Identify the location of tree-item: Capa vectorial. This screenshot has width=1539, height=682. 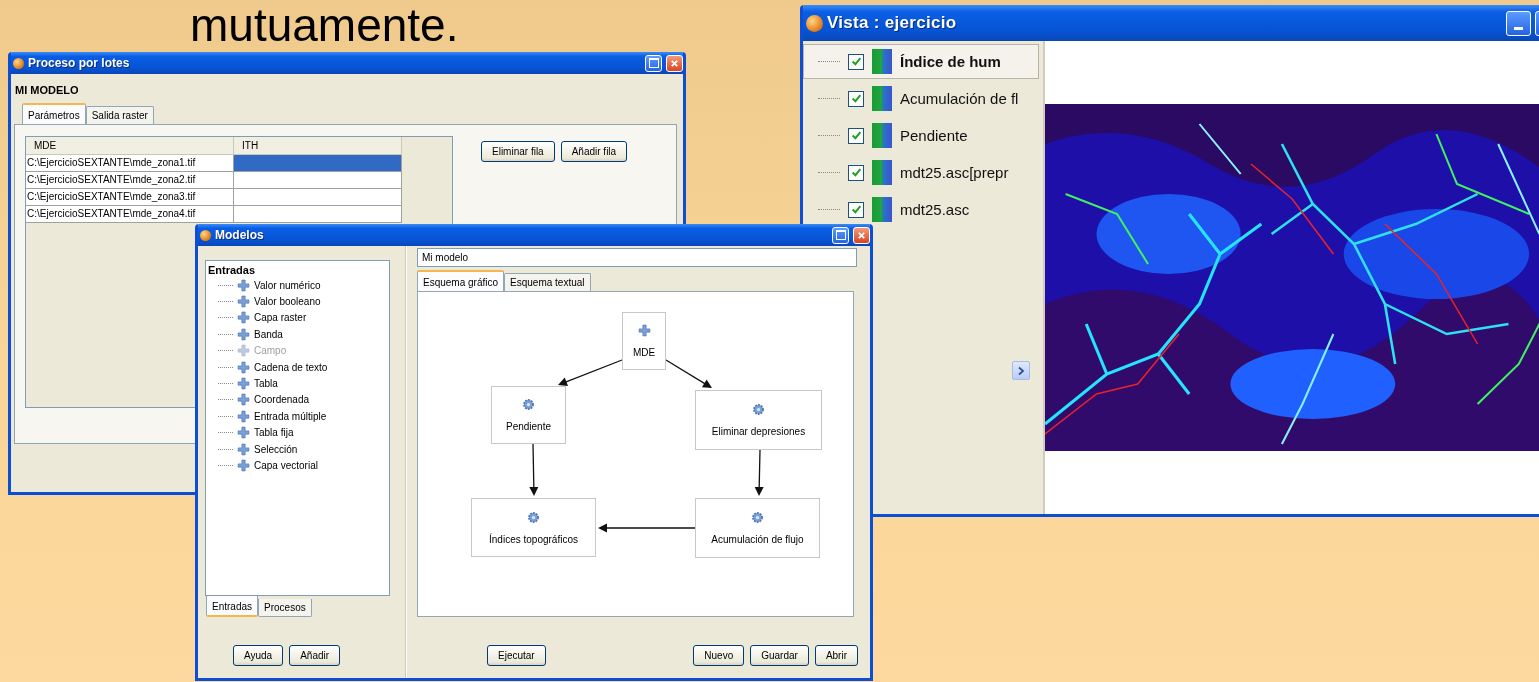
(297, 465).